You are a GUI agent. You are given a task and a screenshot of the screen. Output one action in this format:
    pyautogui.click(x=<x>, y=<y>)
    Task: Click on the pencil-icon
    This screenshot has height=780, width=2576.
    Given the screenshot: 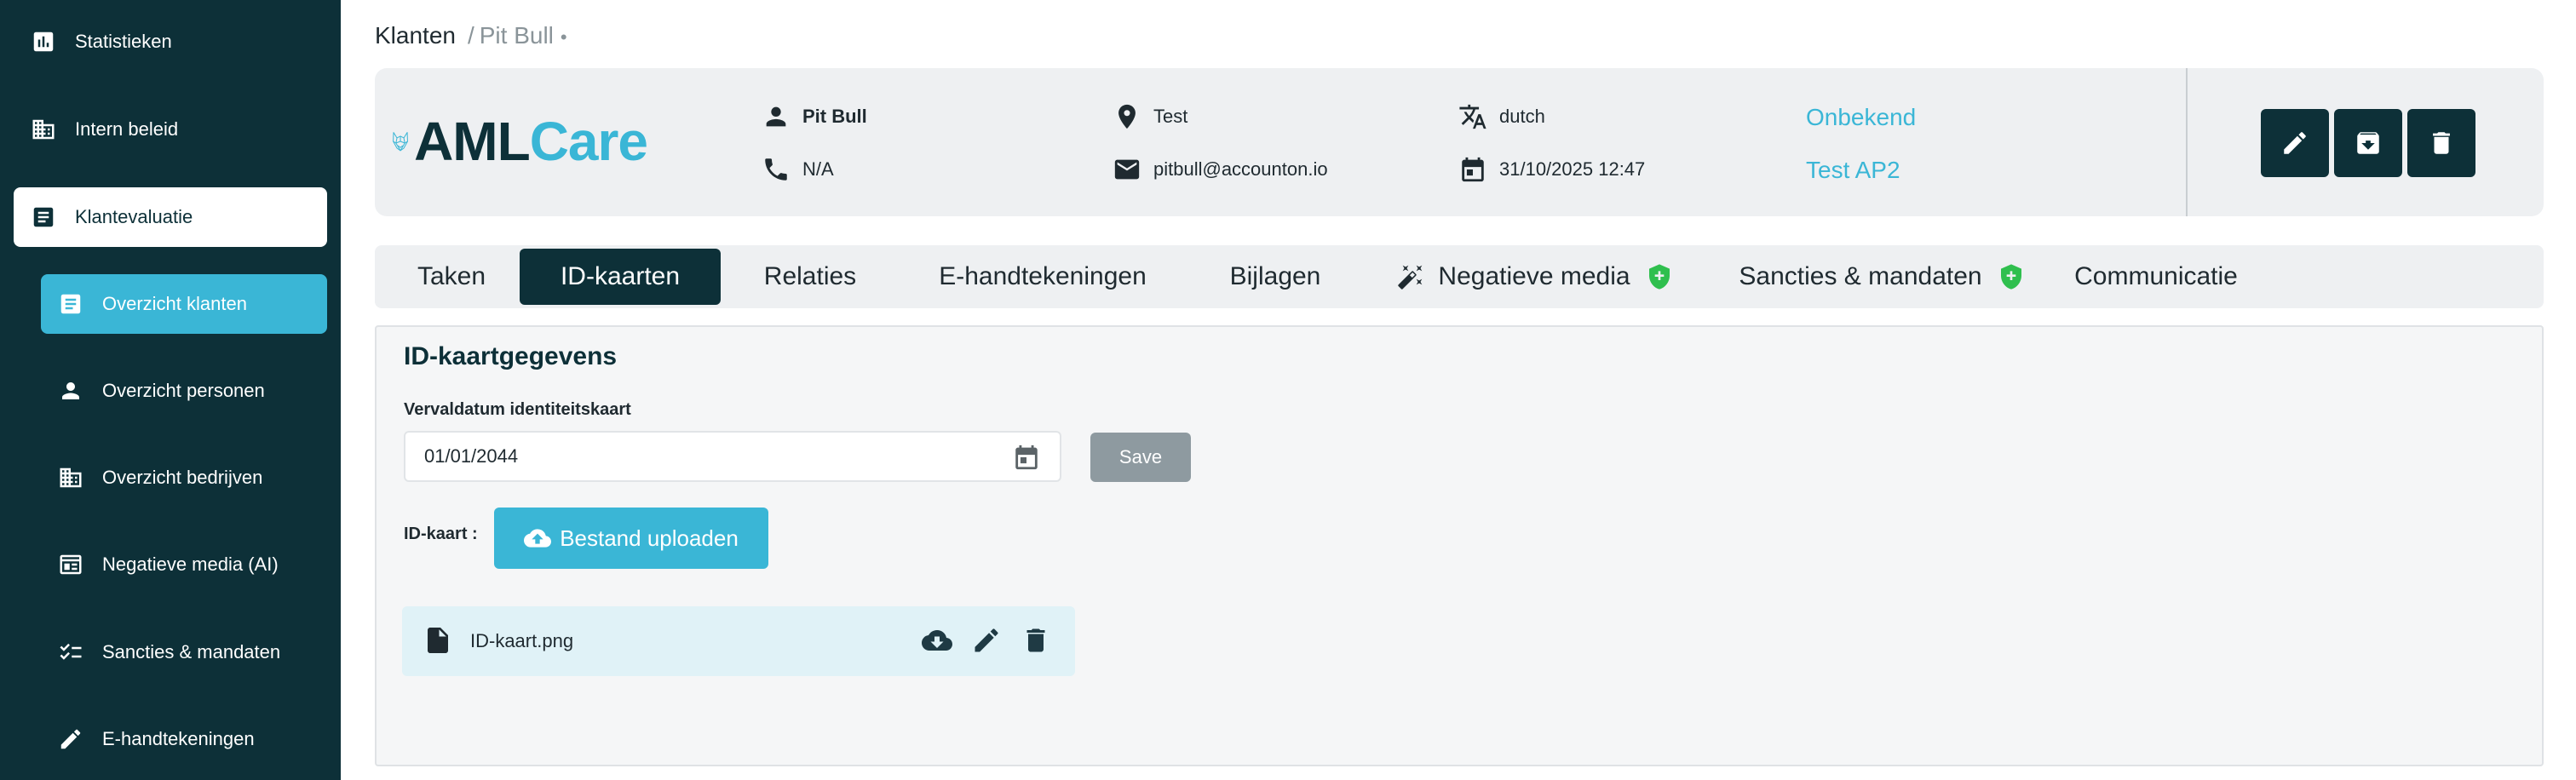 What is the action you would take?
    pyautogui.click(x=71, y=739)
    